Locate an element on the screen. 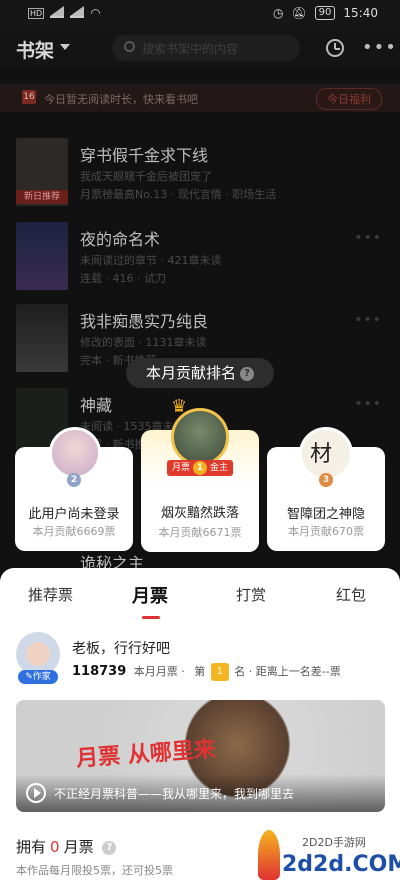  hd-label: HD is located at coordinates (36, 13).